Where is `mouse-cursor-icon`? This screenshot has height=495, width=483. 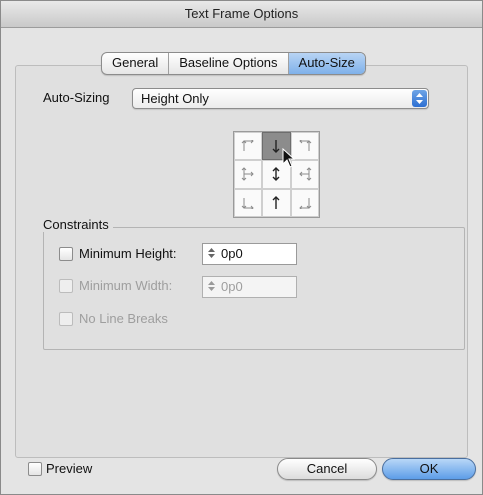
mouse-cursor-icon is located at coordinates (289, 158).